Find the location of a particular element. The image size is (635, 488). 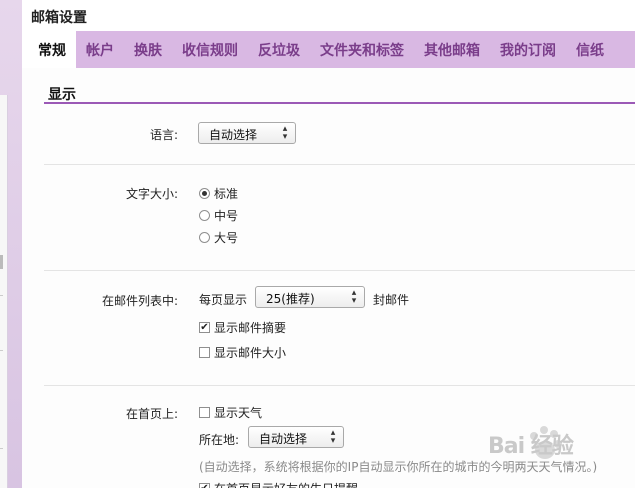

tab-folders-labels: 文件夹和标签 is located at coordinates (362, 49).